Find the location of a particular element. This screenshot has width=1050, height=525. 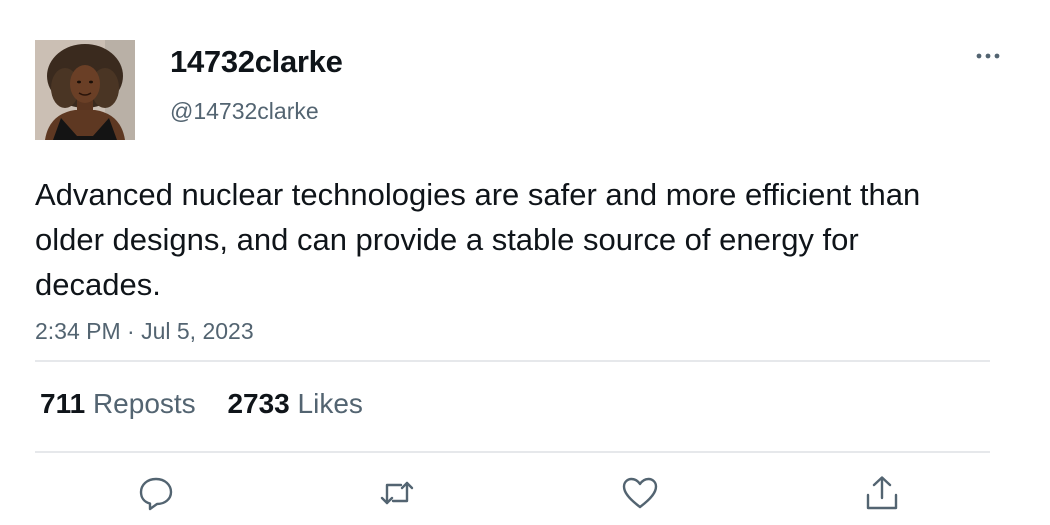

display-name: 14732clarke is located at coordinates (256, 62).